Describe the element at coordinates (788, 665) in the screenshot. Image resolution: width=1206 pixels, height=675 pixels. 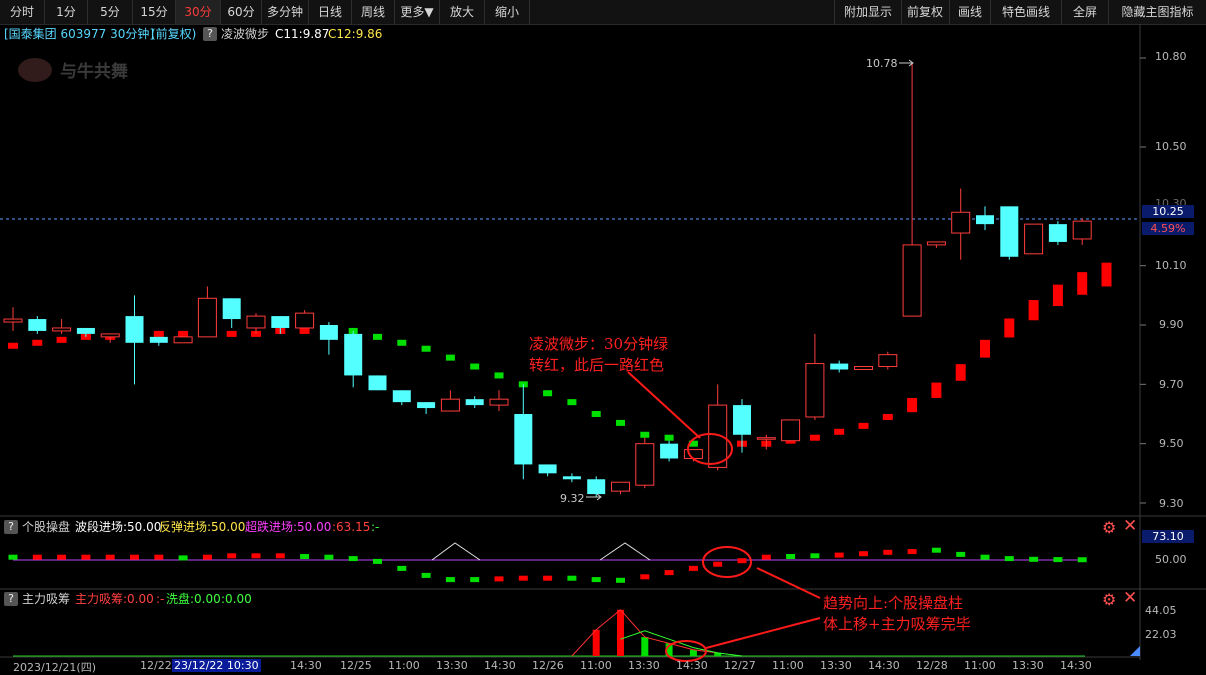
I see `time-label: 11:00` at that location.